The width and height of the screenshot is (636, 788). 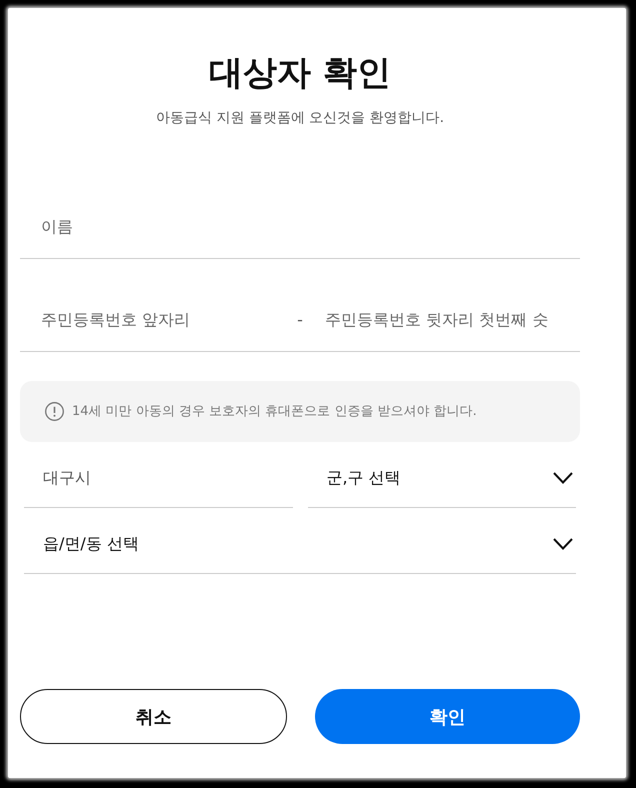 What do you see at coordinates (274, 411) in the screenshot?
I see `notice-text: 14세 미만 아동의 경우 보호자의 휴대폰으로 인증을 받으셔야 합니다.` at bounding box center [274, 411].